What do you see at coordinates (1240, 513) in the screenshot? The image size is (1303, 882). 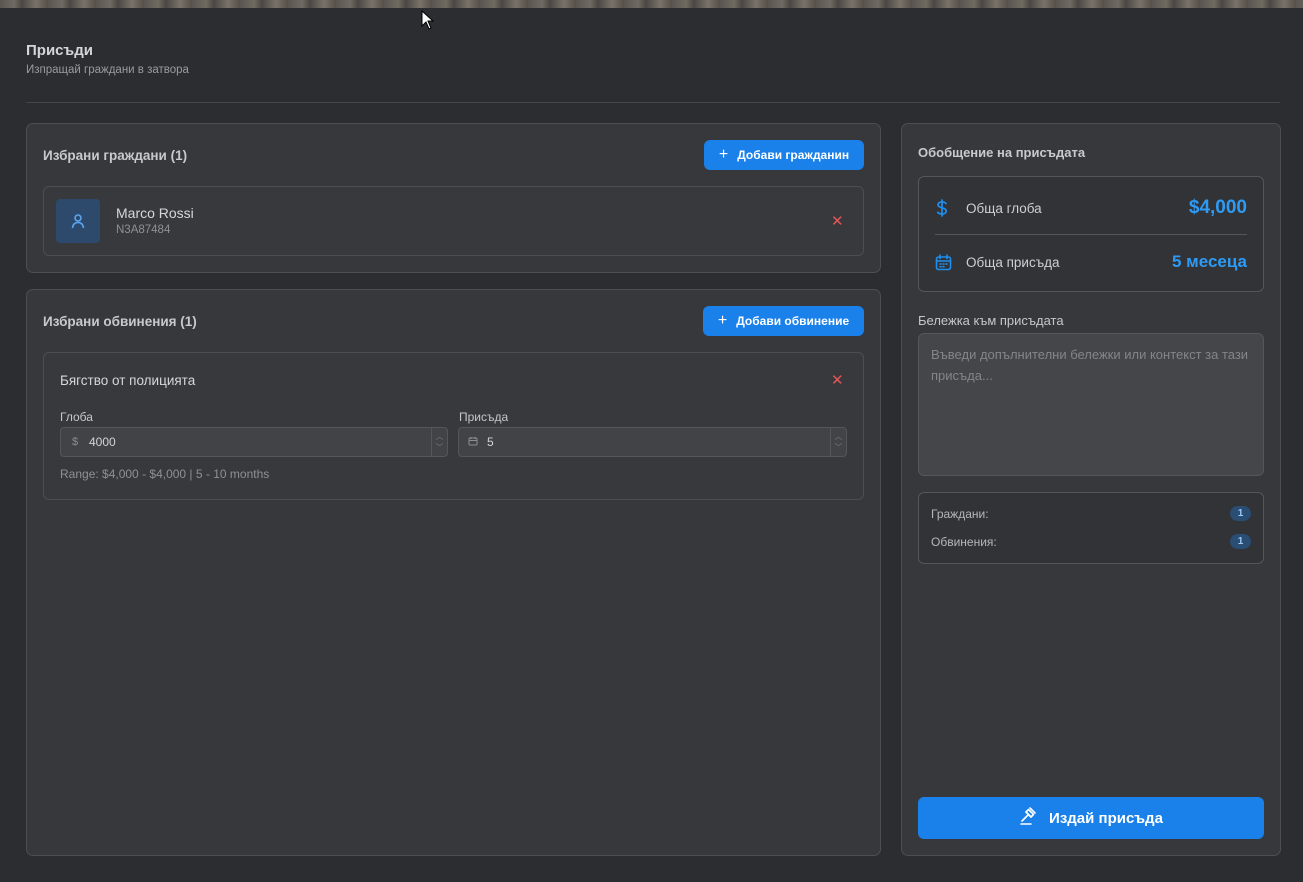 I see `citizens-count-badge: 1` at bounding box center [1240, 513].